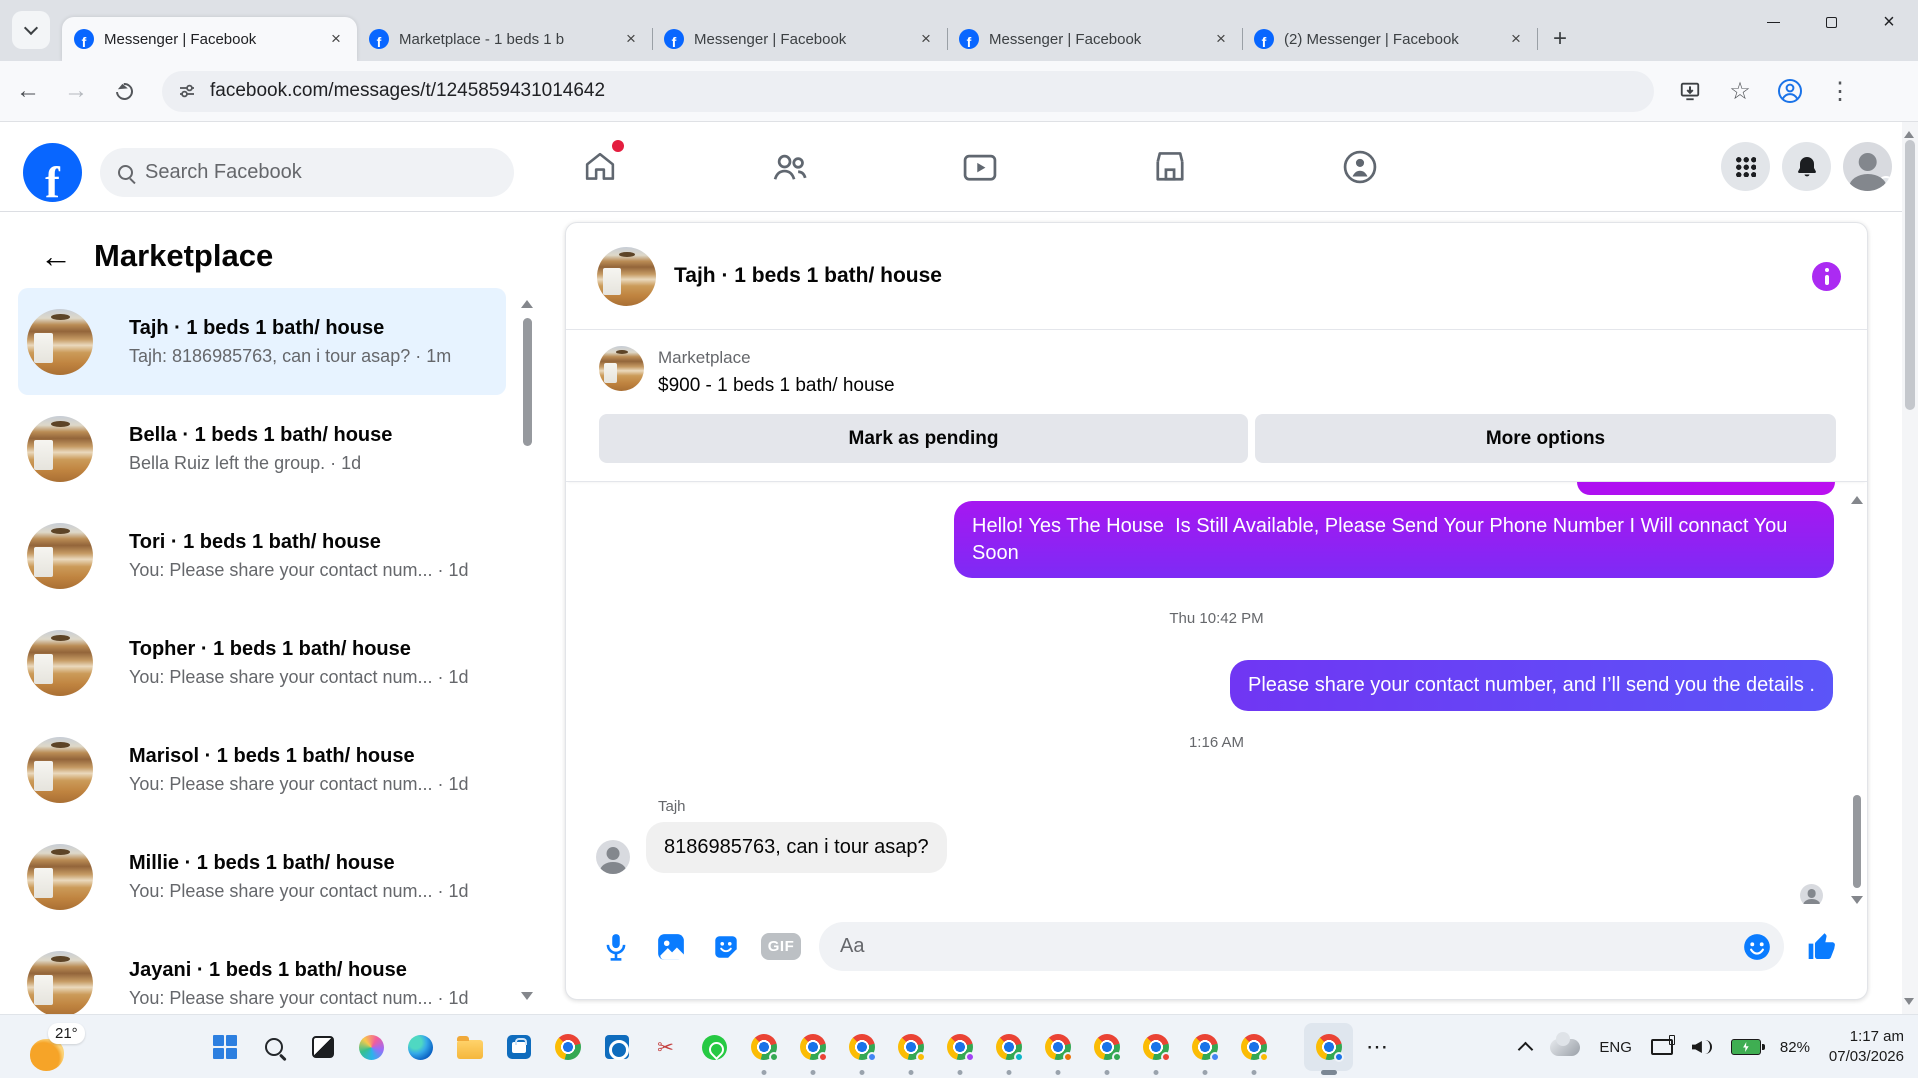  Describe the element at coordinates (1565, 1043) in the screenshot. I see `onedrive-button` at that location.